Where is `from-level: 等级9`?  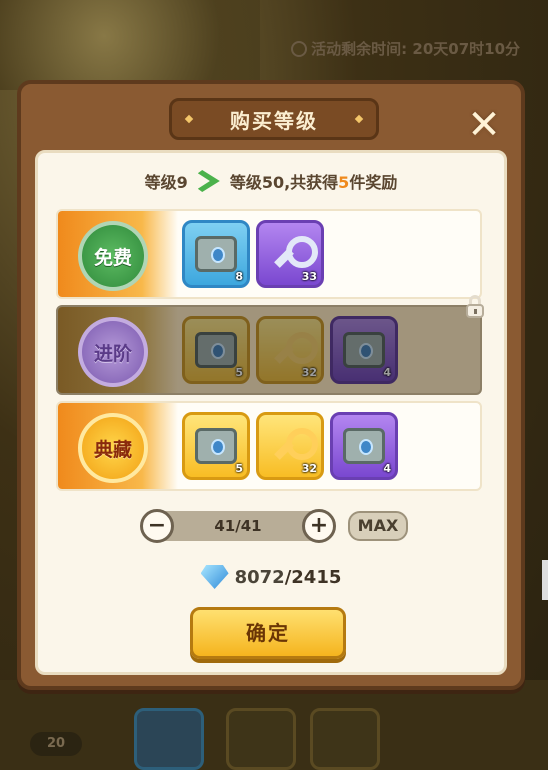 from-level: 等级9 is located at coordinates (166, 182).